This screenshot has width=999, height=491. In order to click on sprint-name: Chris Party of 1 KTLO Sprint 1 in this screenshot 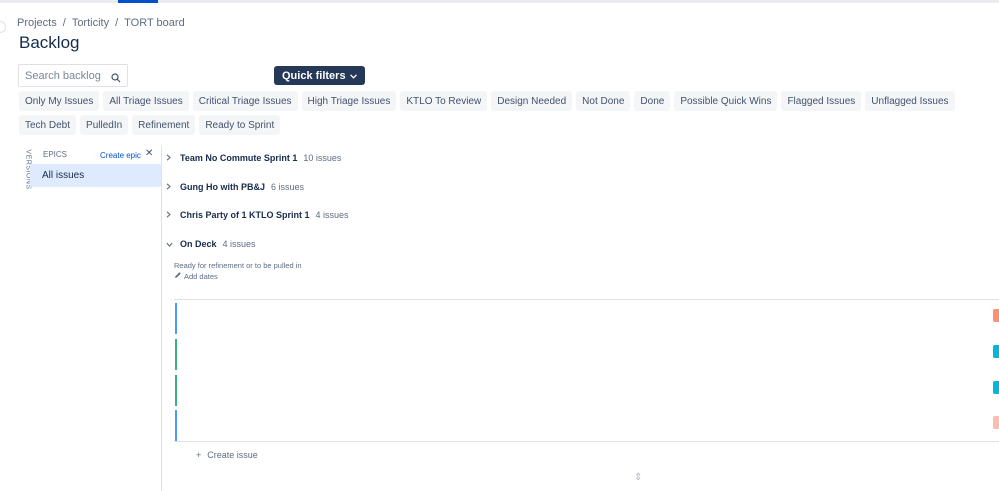, I will do `click(245, 215)`.